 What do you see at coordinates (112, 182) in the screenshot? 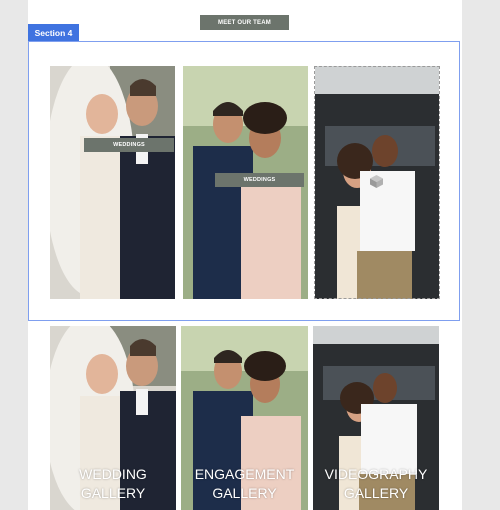
I see `wedding-photo` at bounding box center [112, 182].